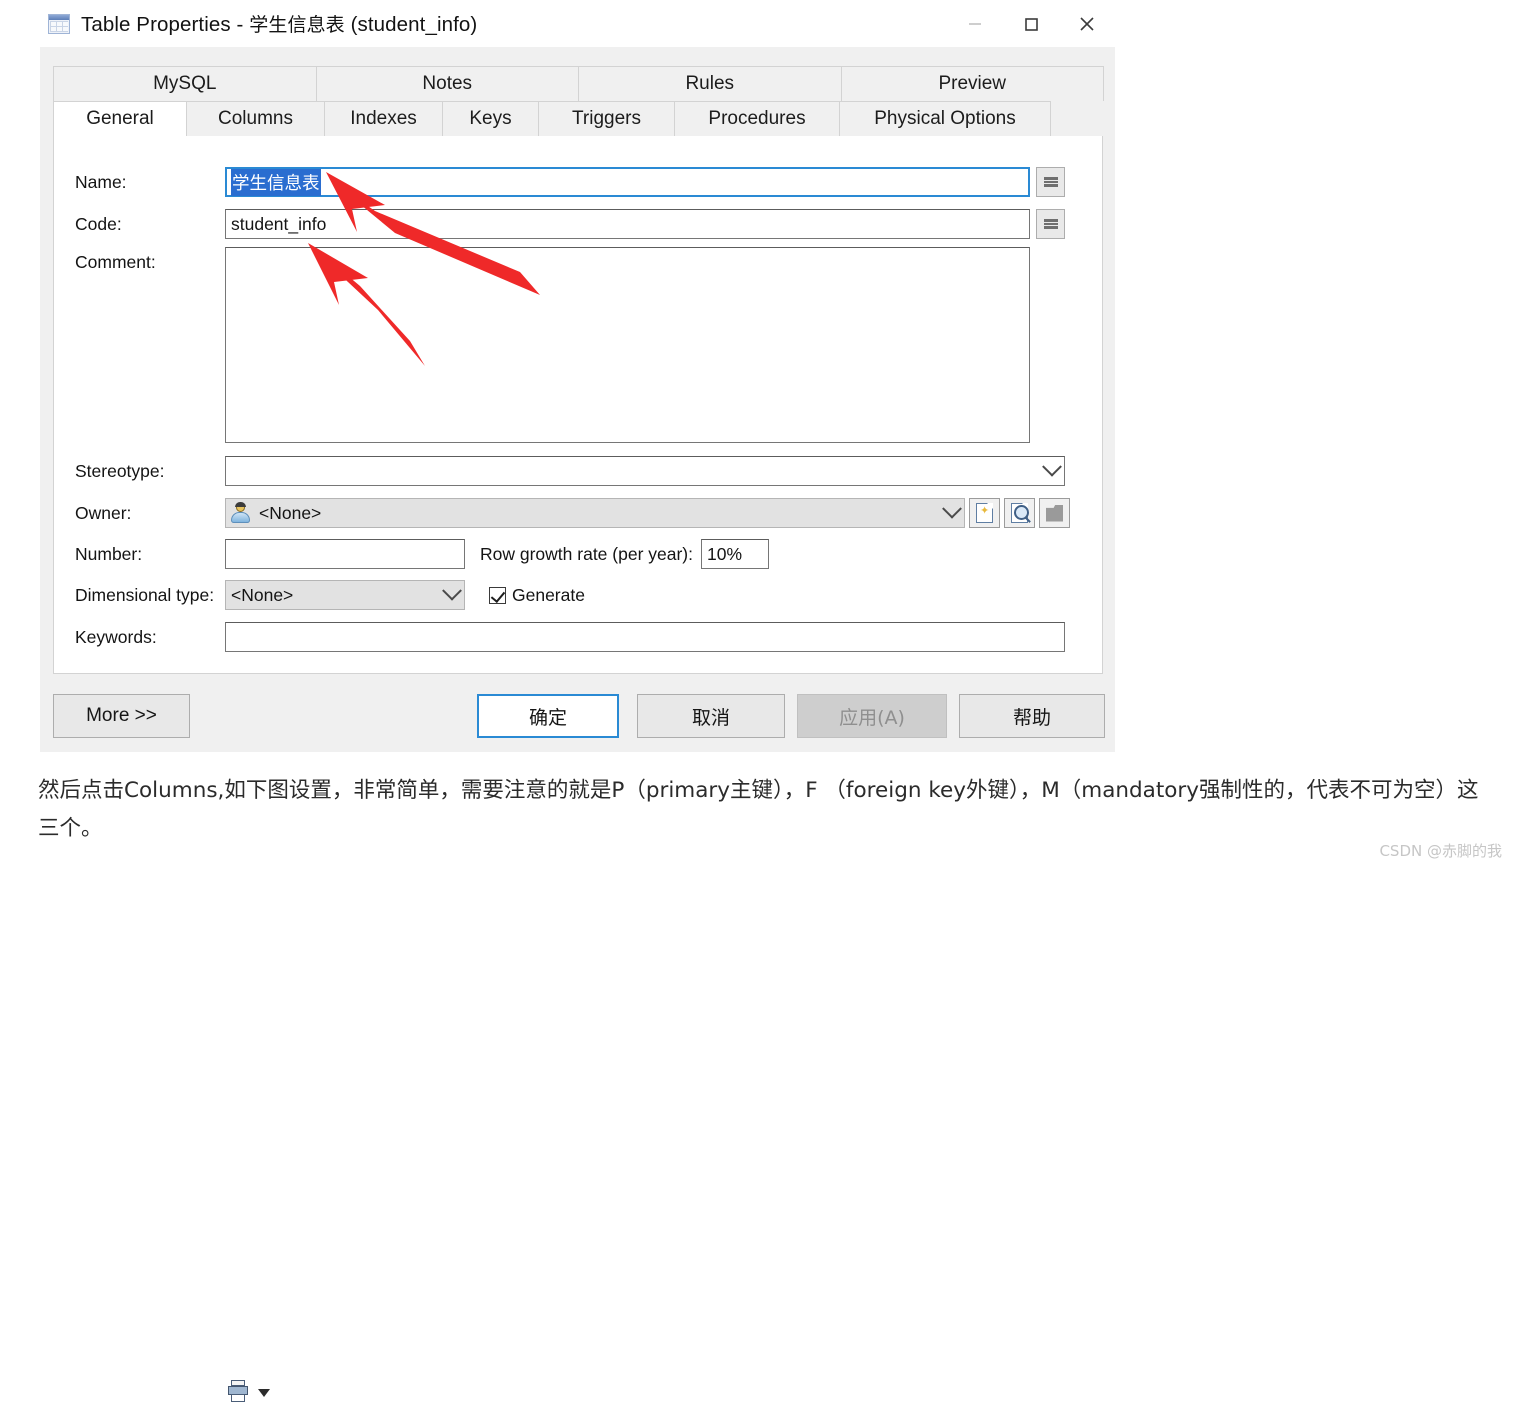  I want to click on stereotype-combobox, so click(645, 471).